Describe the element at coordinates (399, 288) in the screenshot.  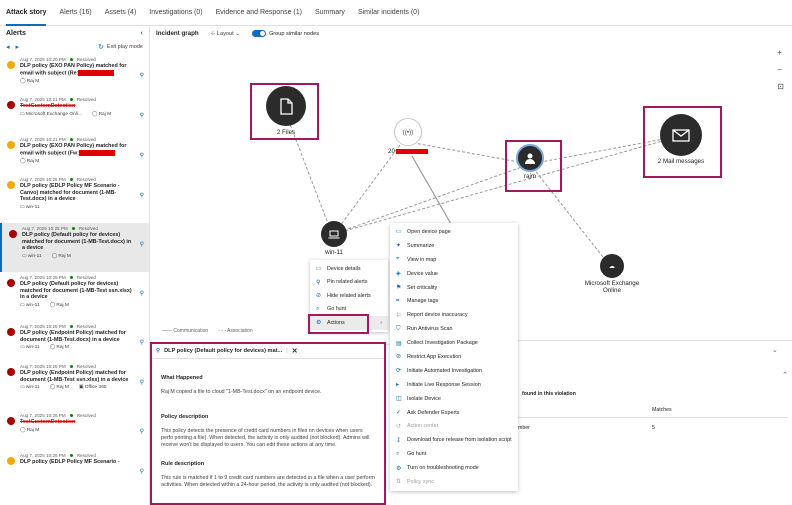
I see `criticality-icon: ⚑` at that location.